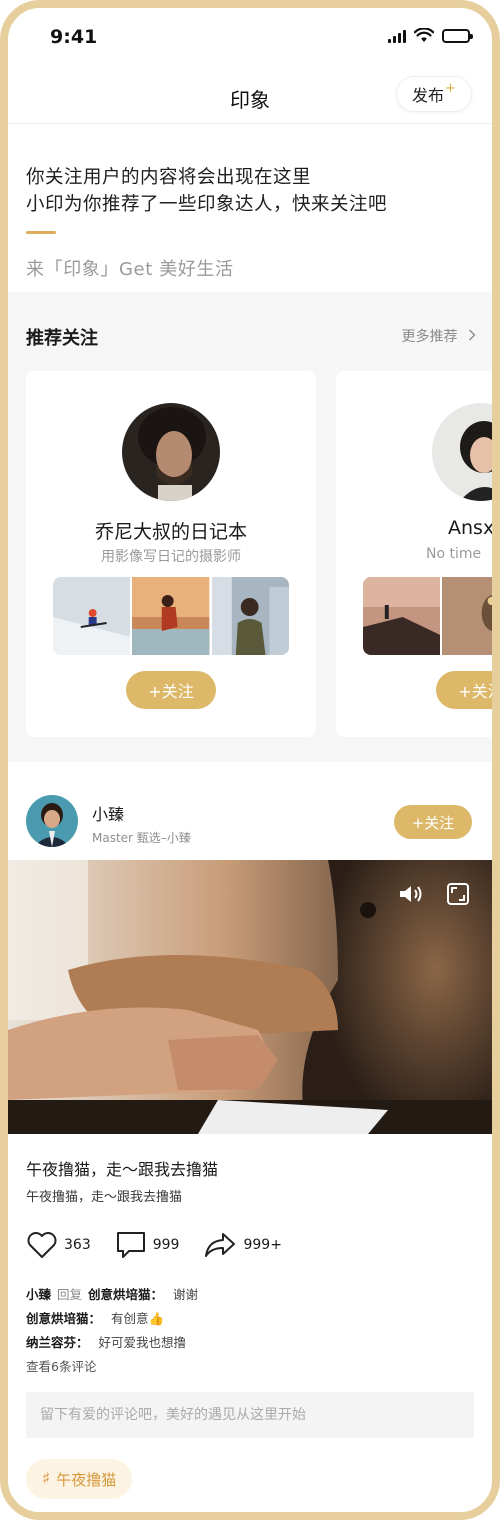  What do you see at coordinates (77, 1245) in the screenshot?
I see `like-count: 363` at bounding box center [77, 1245].